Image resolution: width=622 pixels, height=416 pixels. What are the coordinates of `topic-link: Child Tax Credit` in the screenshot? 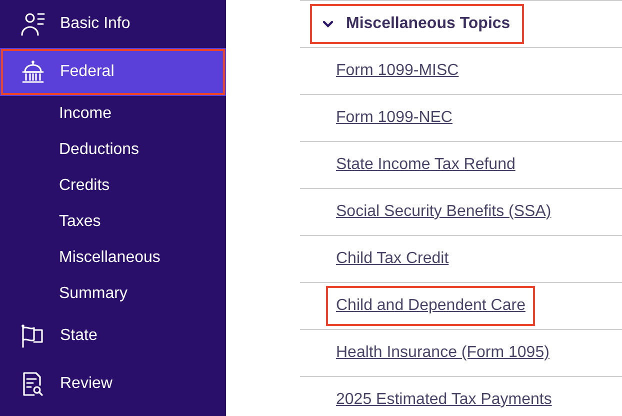 It's located at (392, 259).